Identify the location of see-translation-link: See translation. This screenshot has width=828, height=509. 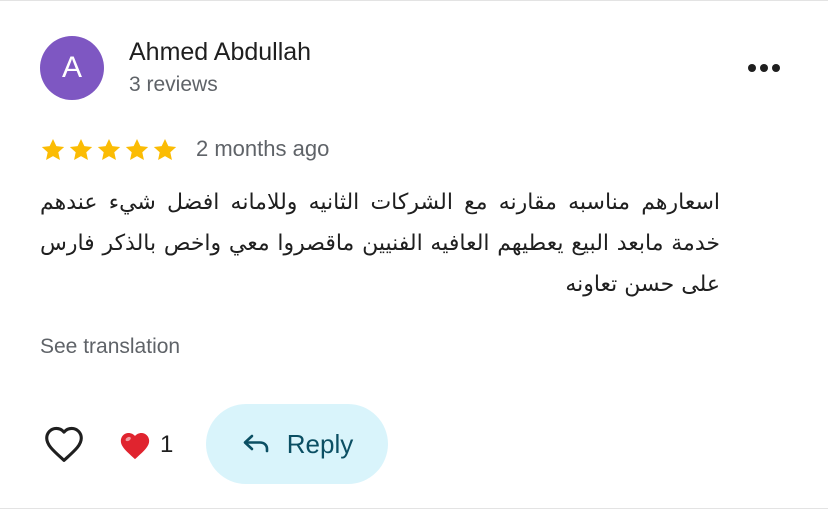
(110, 347).